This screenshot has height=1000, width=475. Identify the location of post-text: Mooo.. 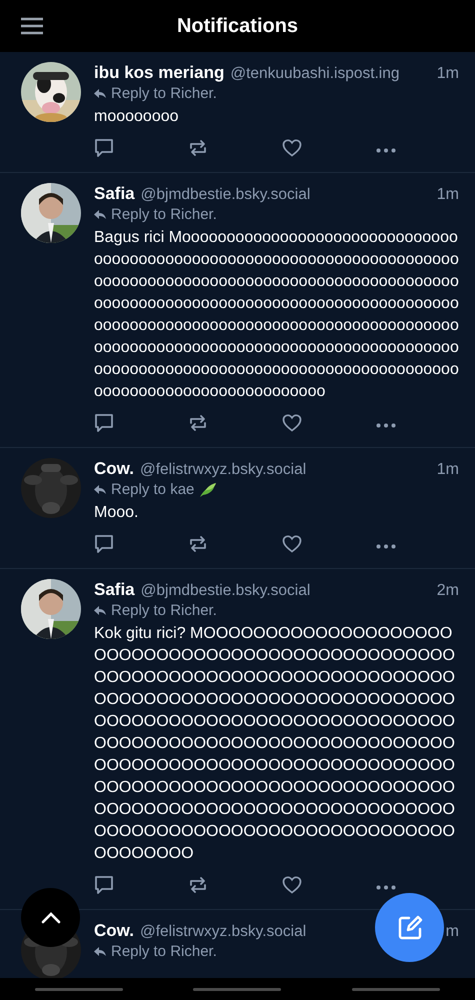
(117, 513).